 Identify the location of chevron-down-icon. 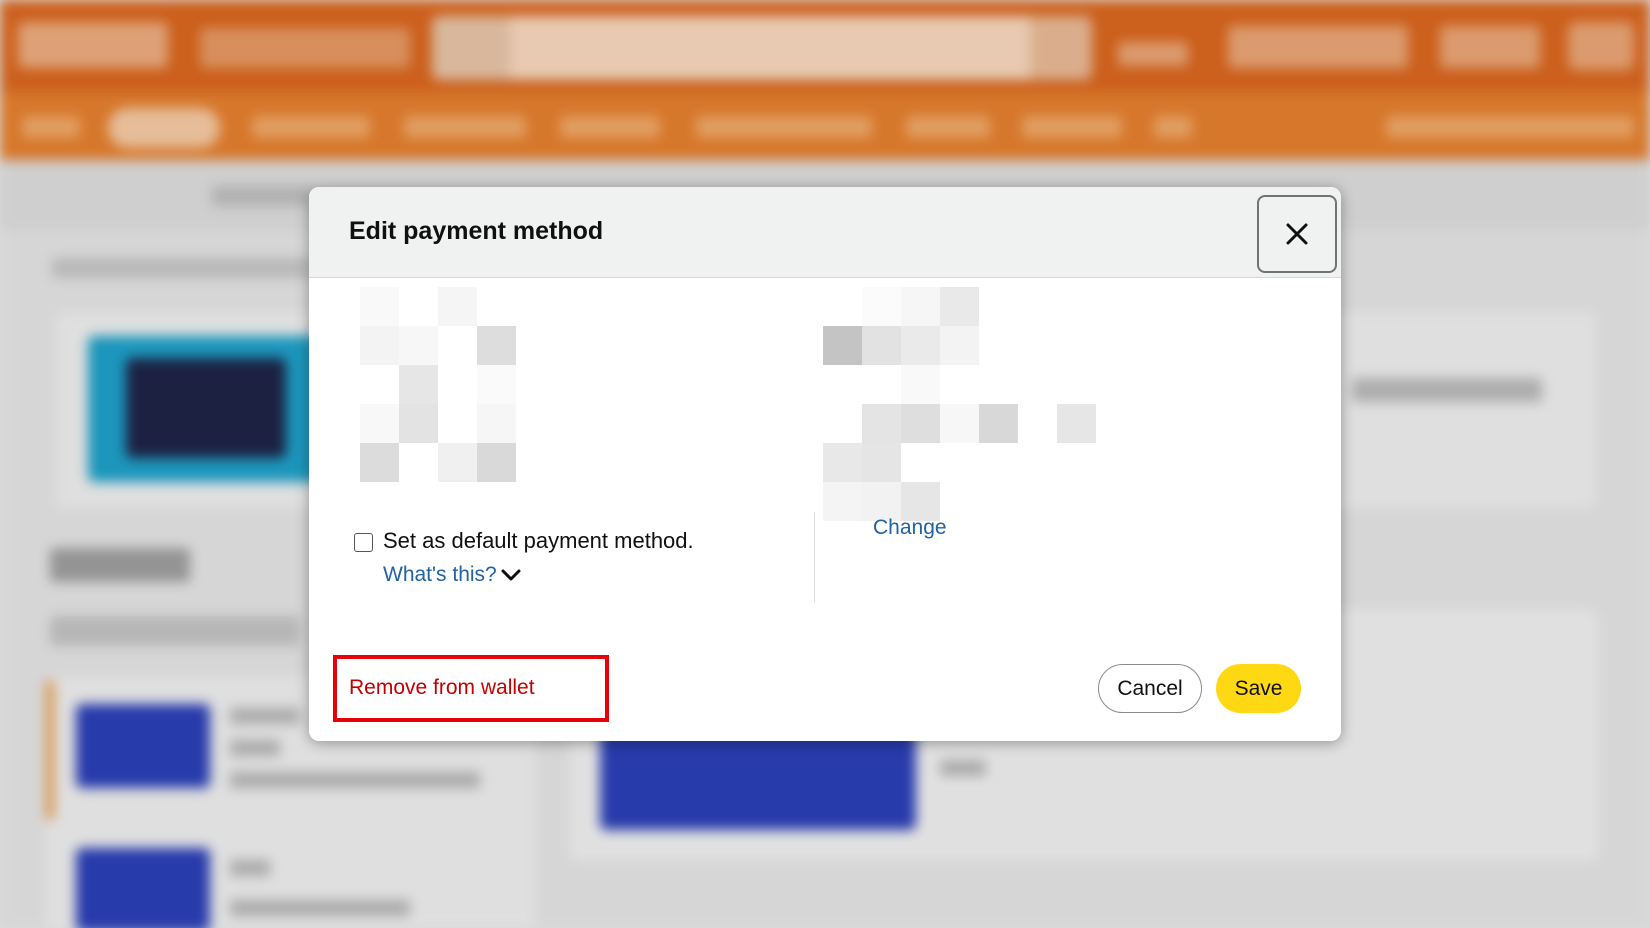
(511, 575).